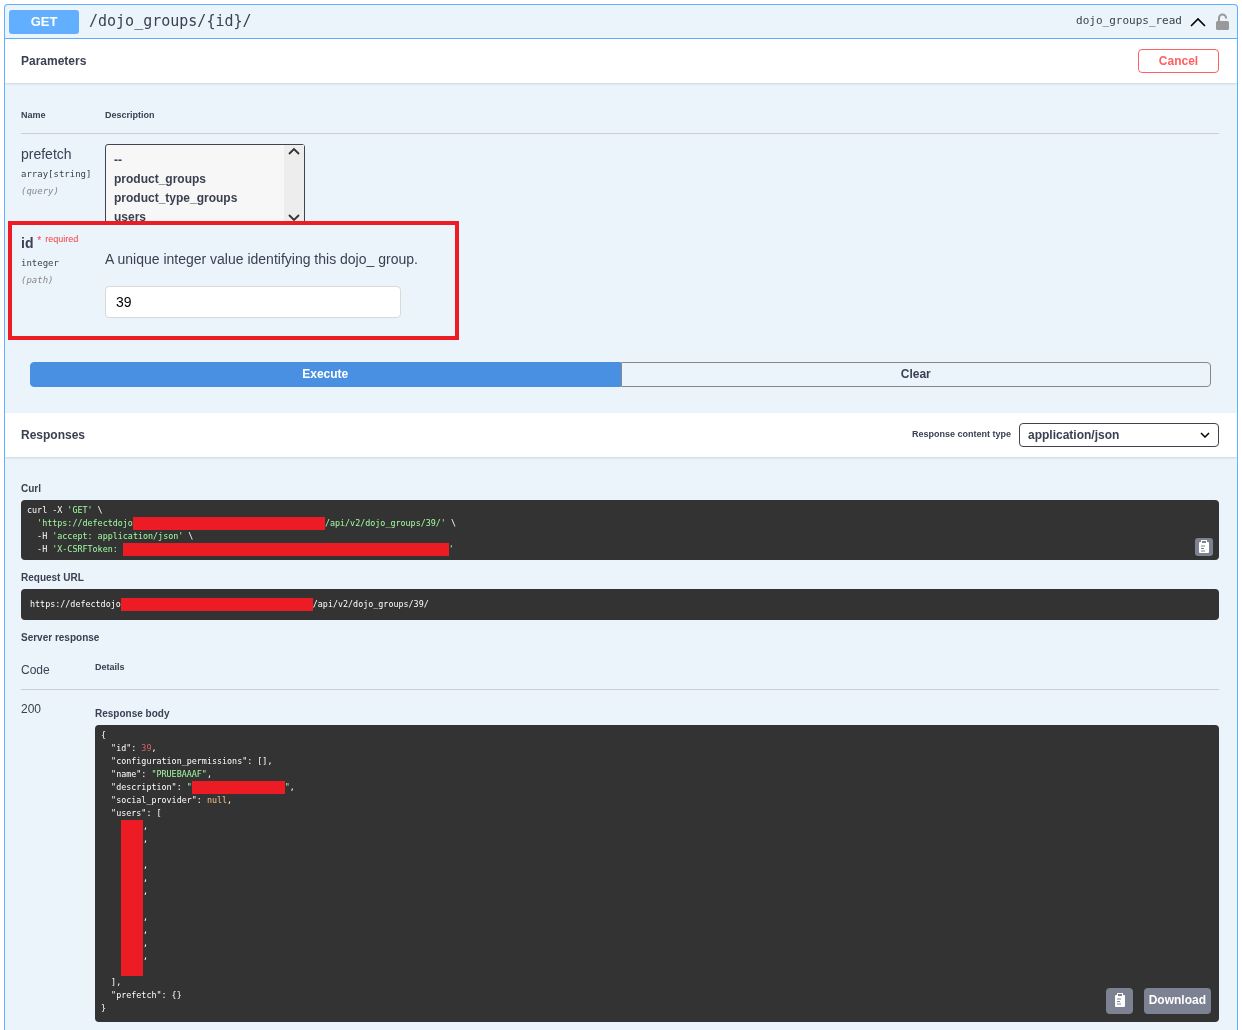 The height and width of the screenshot is (1030, 1242). Describe the element at coordinates (915, 374) in the screenshot. I see `clear-button: Clear` at that location.